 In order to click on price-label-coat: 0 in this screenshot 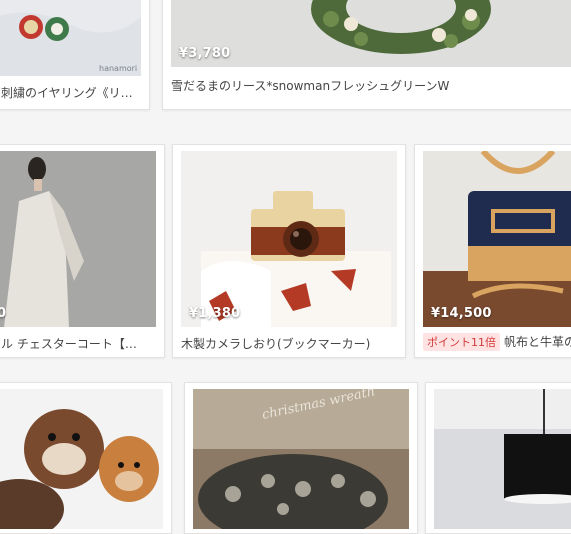, I will do `click(3, 313)`.